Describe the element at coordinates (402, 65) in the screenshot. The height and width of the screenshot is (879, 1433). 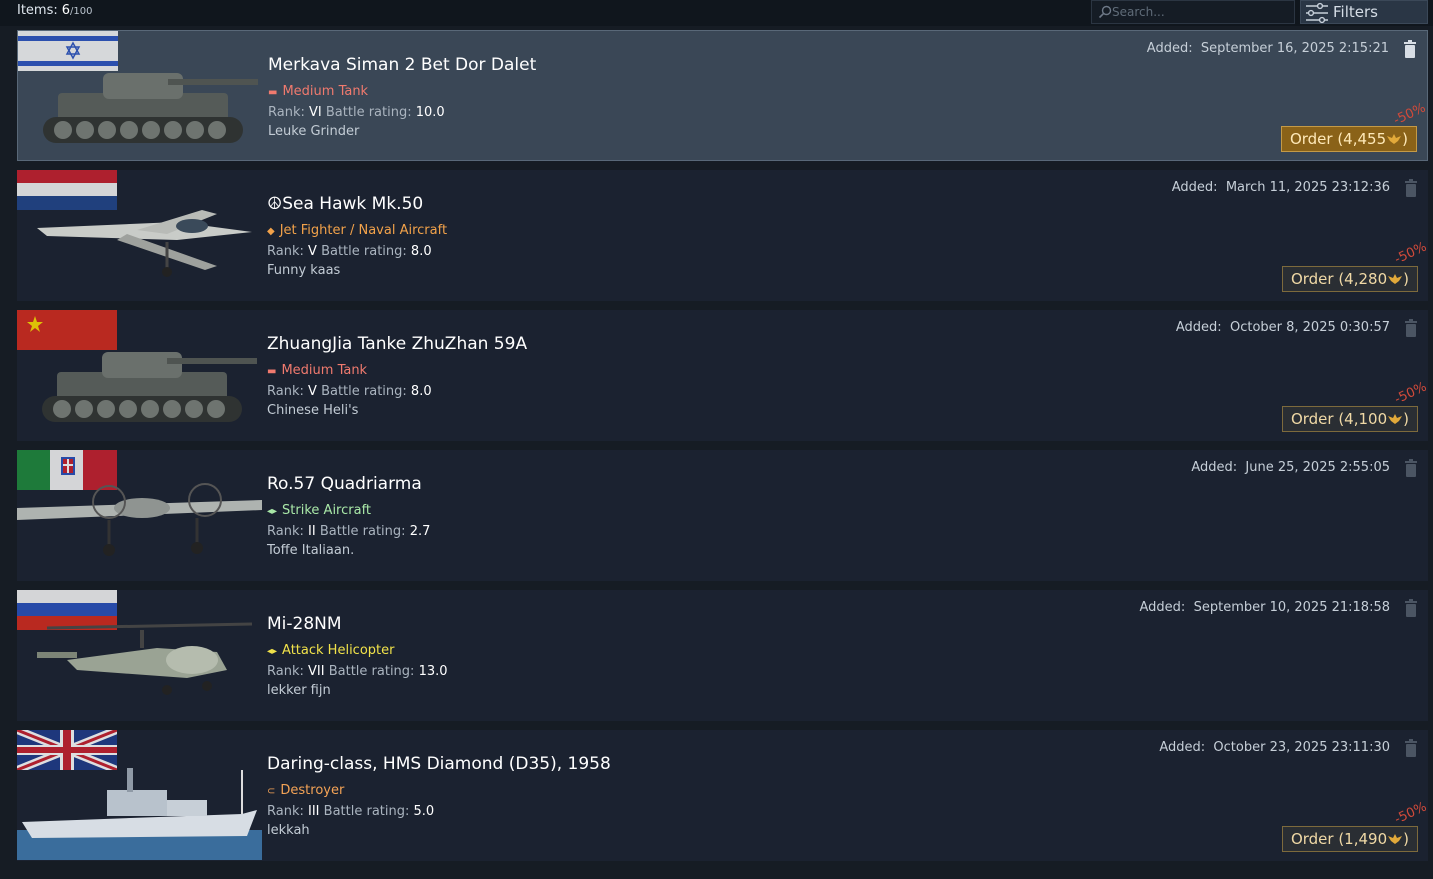
I see `vehicle-name: Merkava Siman 2 Bet Dor Dalet` at that location.